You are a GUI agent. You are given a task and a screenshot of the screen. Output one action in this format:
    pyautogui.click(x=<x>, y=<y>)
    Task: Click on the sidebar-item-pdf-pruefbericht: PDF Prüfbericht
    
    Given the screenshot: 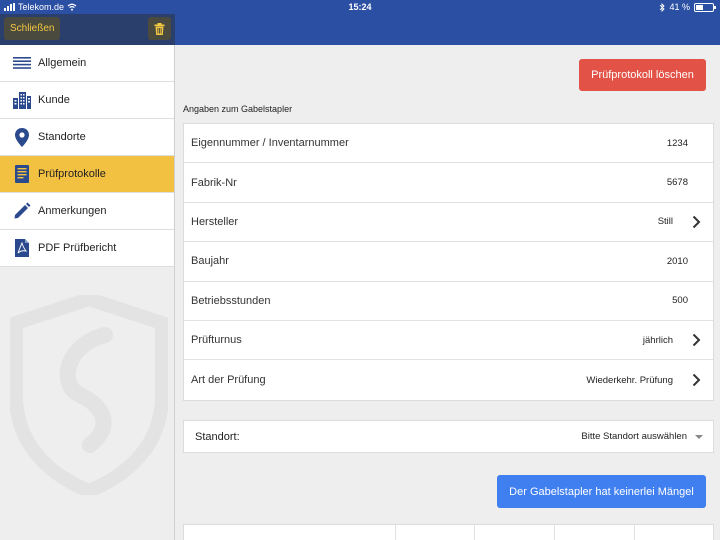 What is the action you would take?
    pyautogui.click(x=87, y=248)
    